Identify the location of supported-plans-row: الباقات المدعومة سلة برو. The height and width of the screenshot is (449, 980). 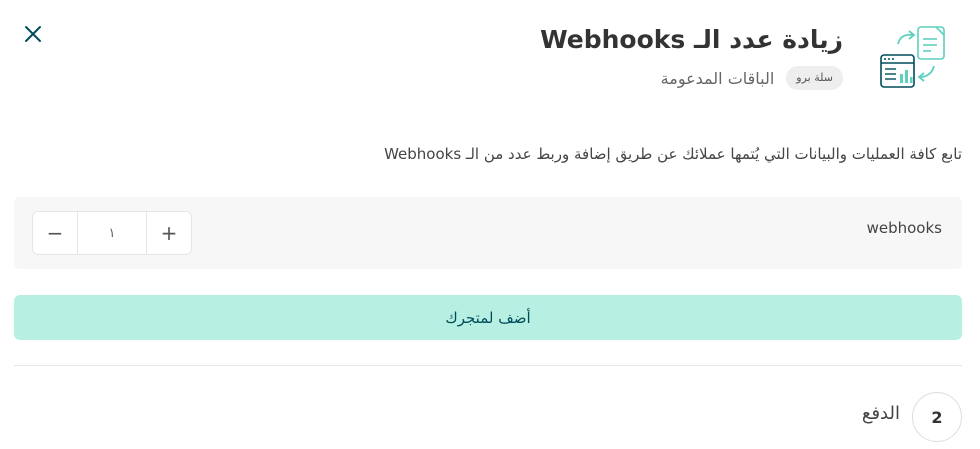
(752, 78).